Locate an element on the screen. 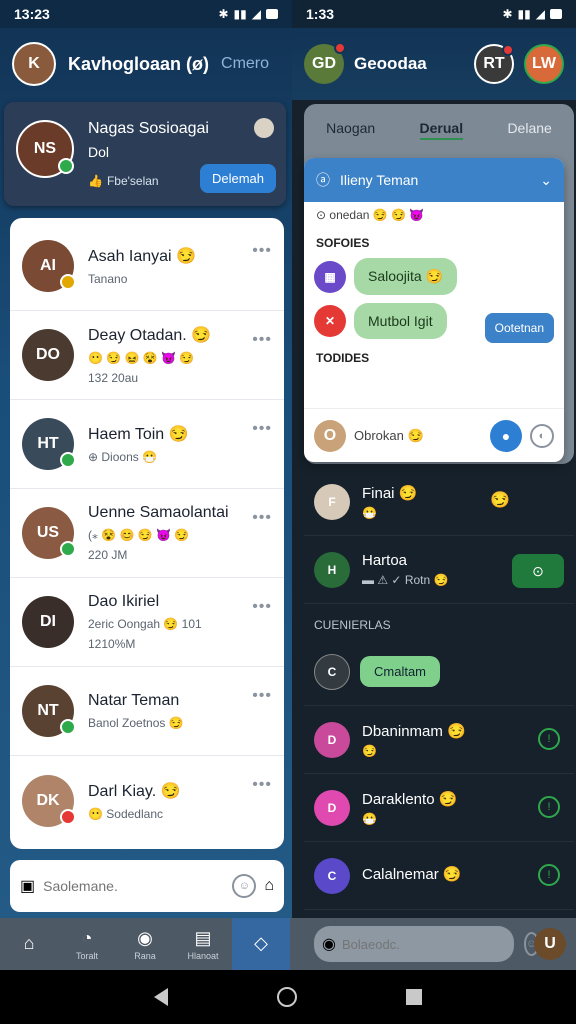 Image resolution: width=576 pixels, height=1024 pixels. location-icon: ● is located at coordinates (506, 435).